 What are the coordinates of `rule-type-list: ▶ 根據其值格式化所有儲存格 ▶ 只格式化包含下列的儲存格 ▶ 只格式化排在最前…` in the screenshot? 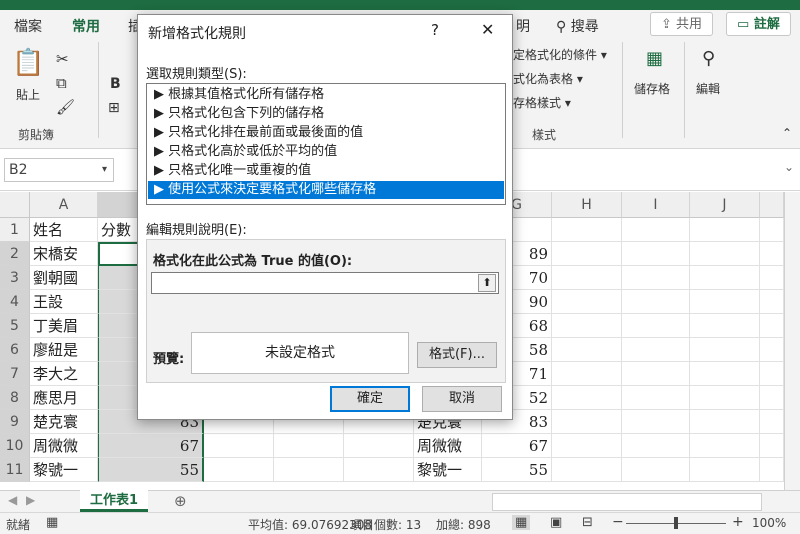 It's located at (326, 144).